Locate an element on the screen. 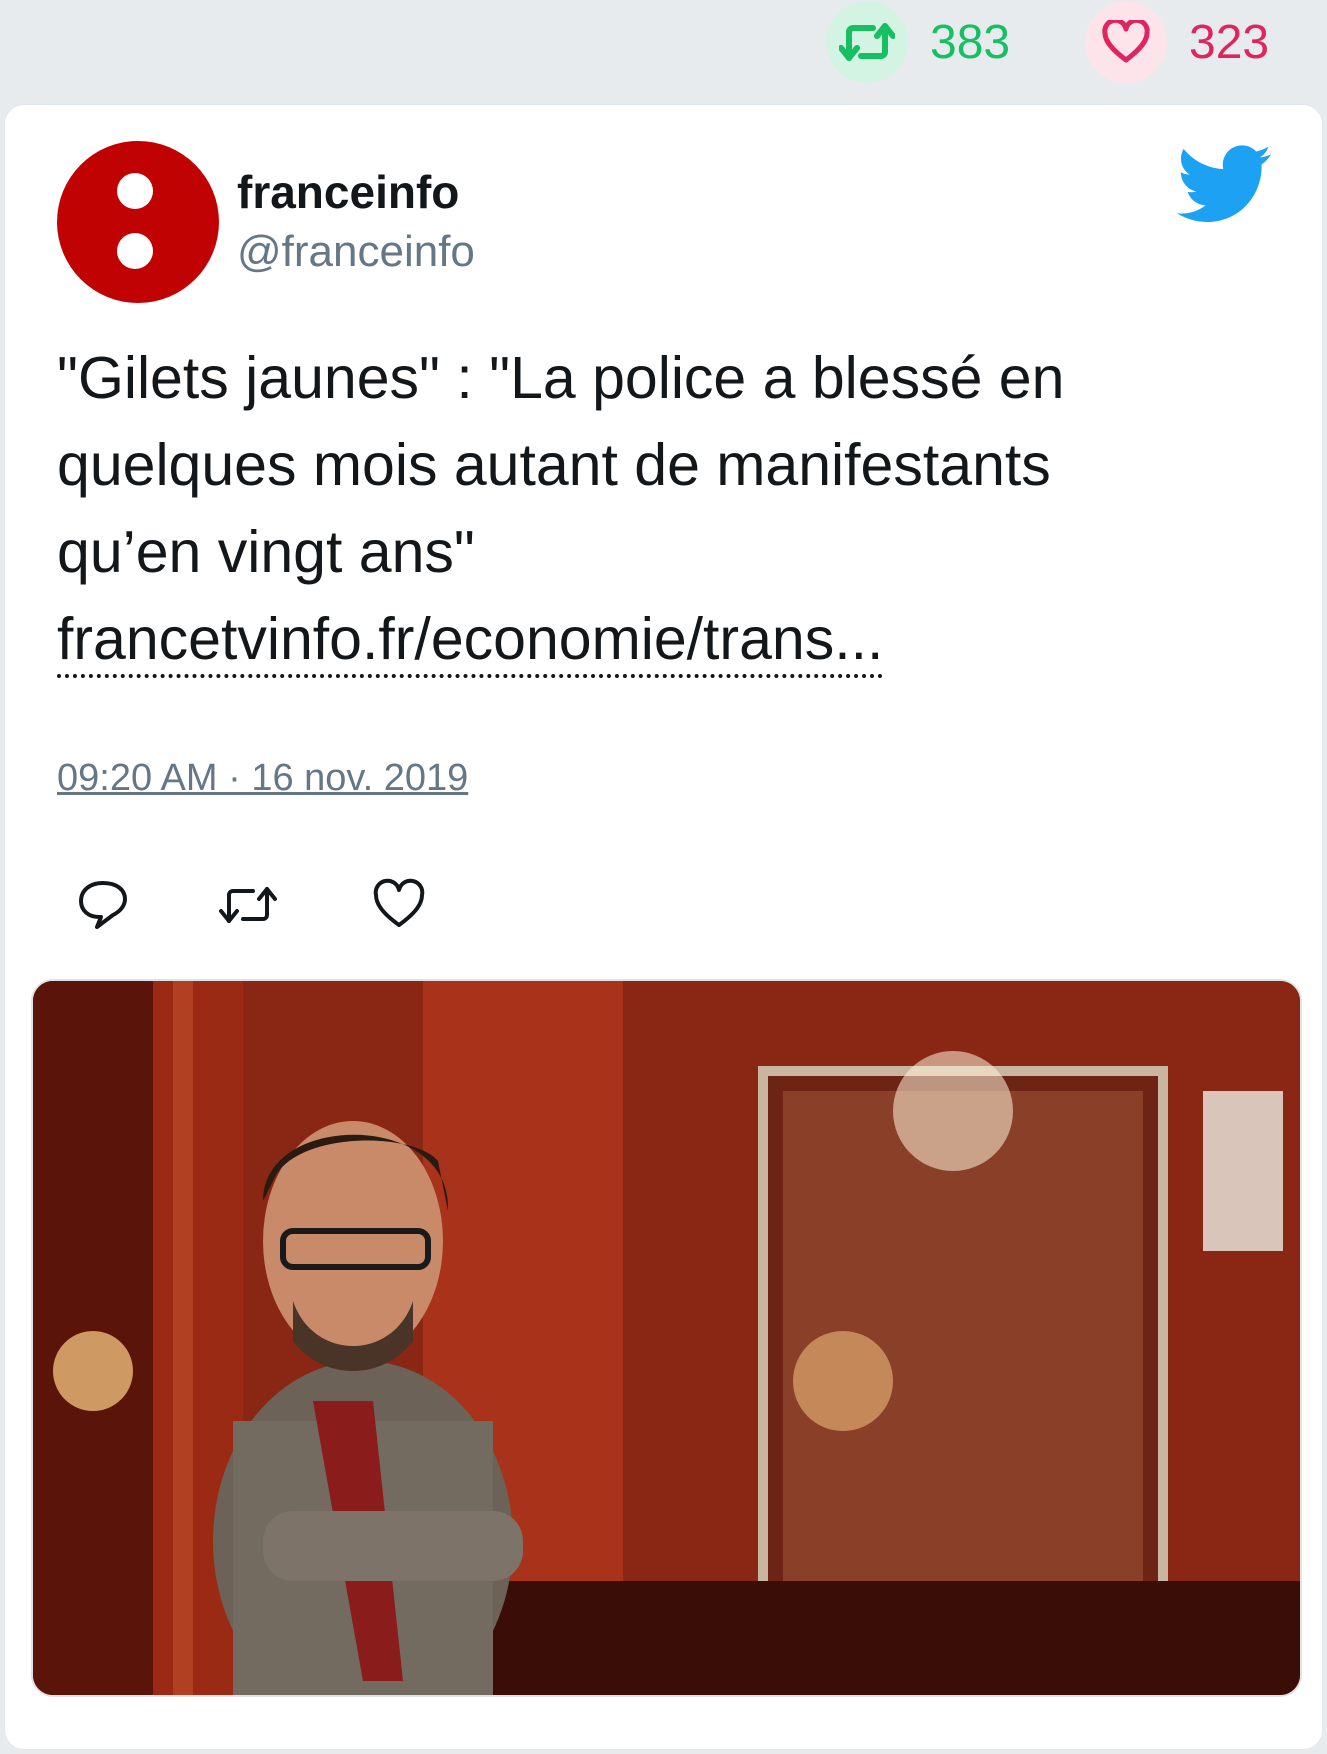 Image resolution: width=1327 pixels, height=1754 pixels. avatar-dot-bottom is located at coordinates (135, 251).